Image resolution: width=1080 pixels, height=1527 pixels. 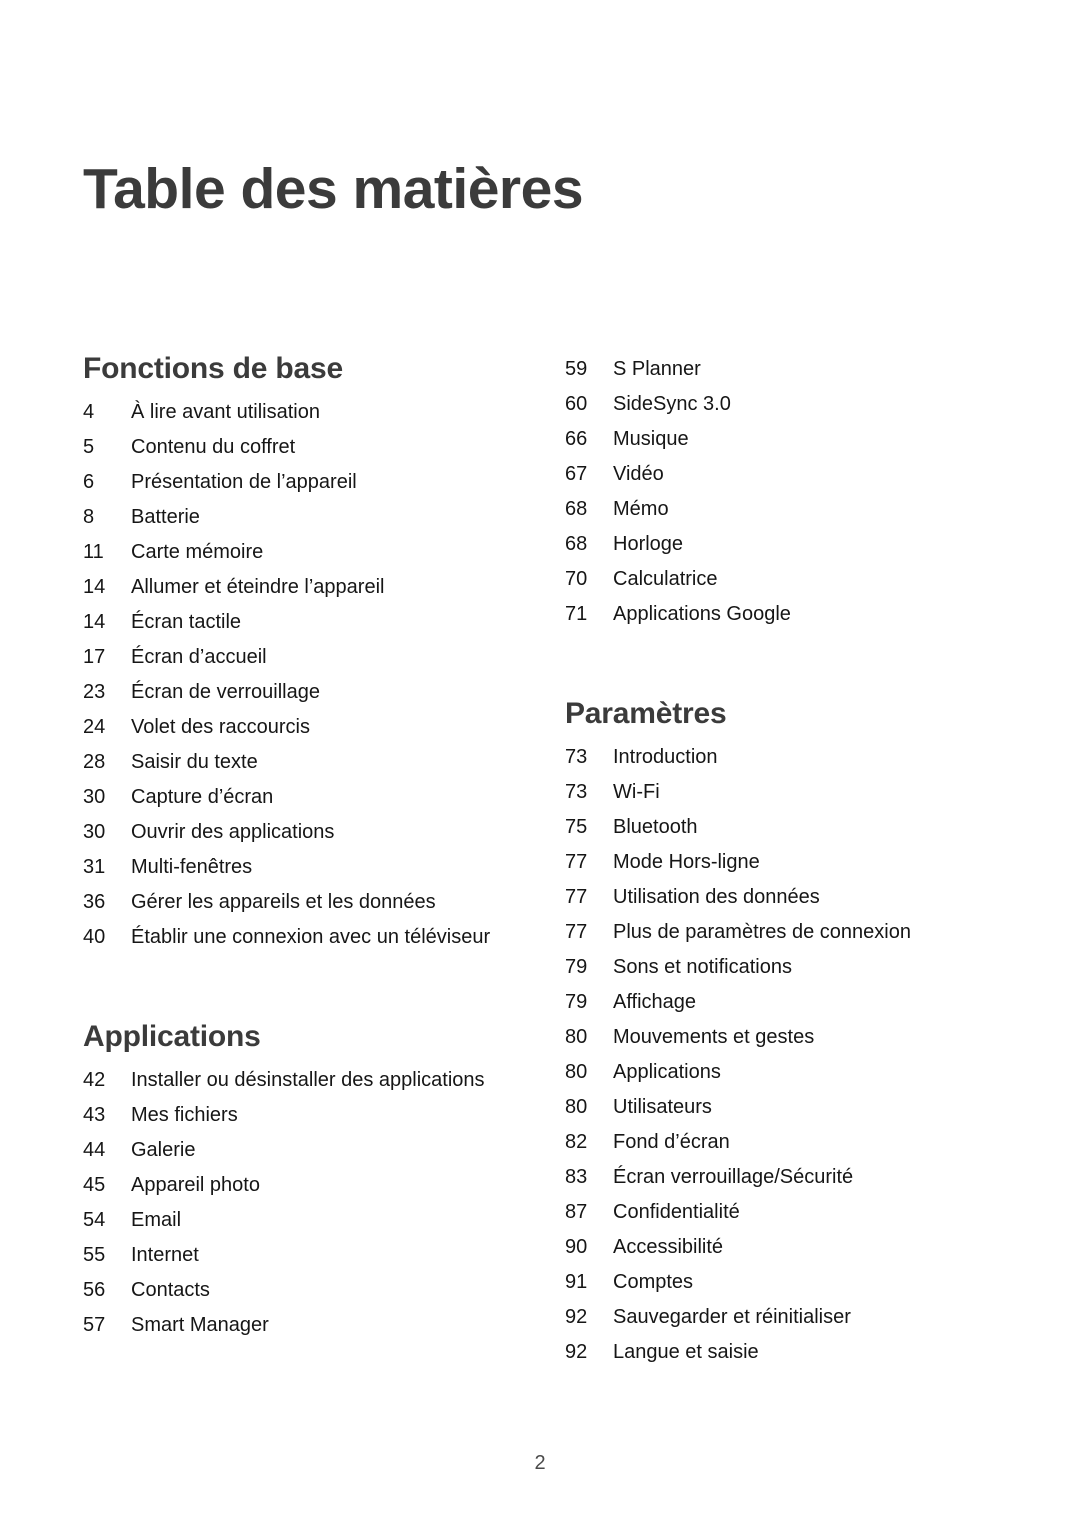 What do you see at coordinates (775, 792) in the screenshot?
I see `toc-entry: 73 Wi-Fi` at bounding box center [775, 792].